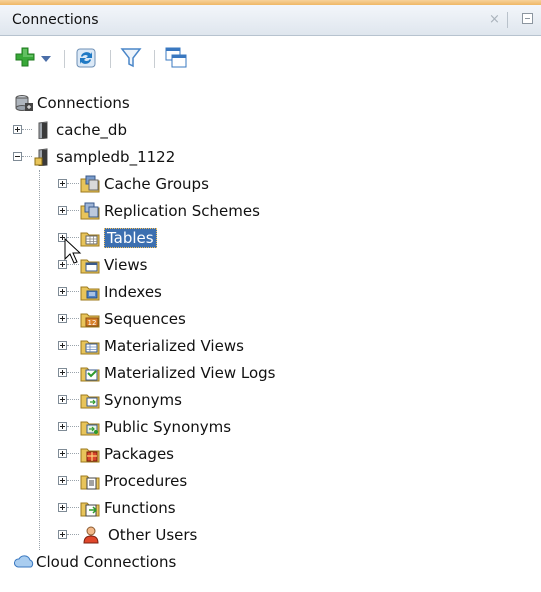 This screenshot has width=541, height=592. What do you see at coordinates (92, 535) in the screenshot?
I see `other-users-icon` at bounding box center [92, 535].